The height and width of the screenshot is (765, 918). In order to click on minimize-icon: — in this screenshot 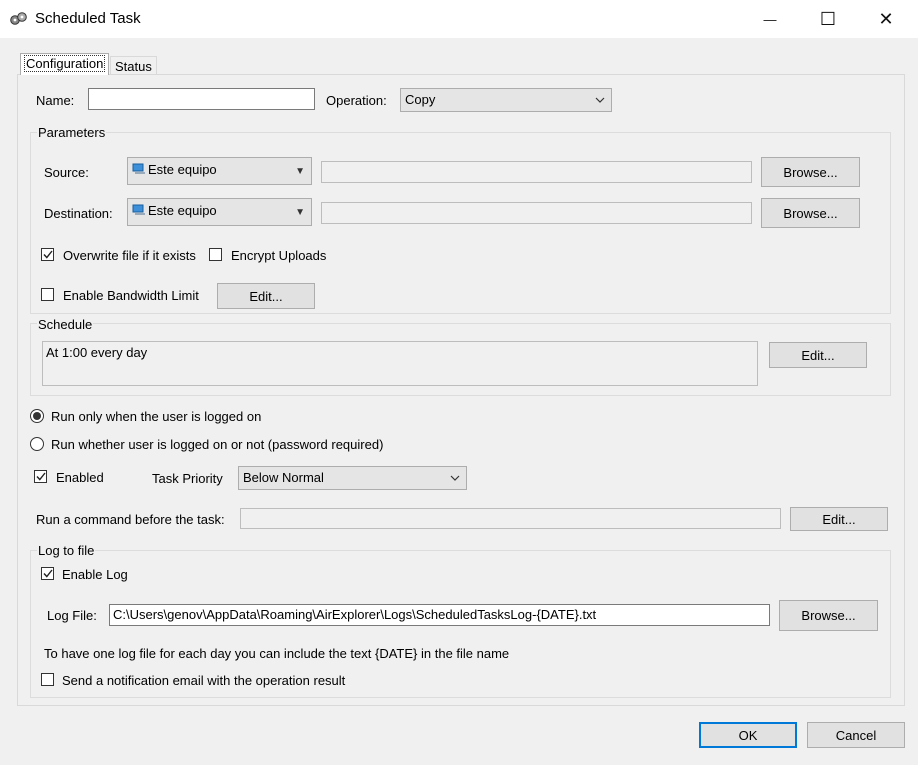, I will do `click(770, 19)`.